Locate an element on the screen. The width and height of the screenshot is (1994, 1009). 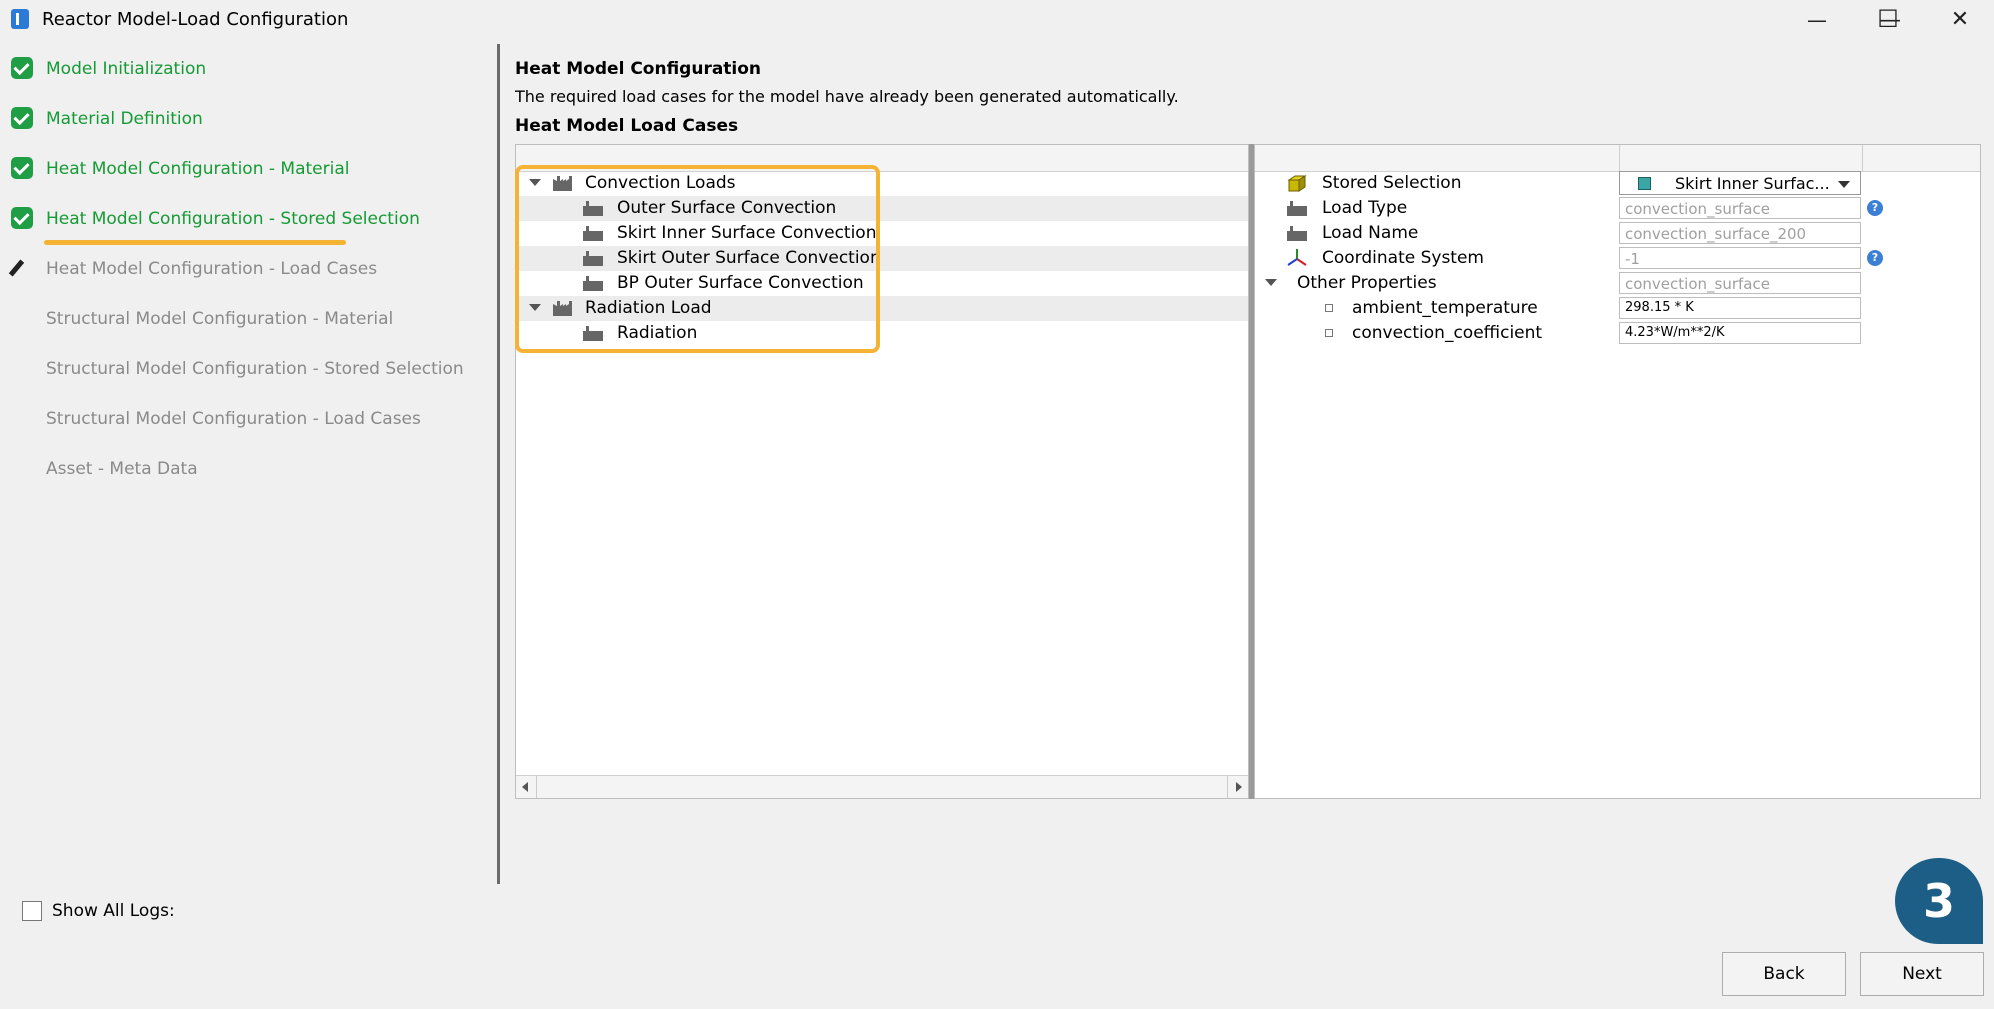
back-button: Back is located at coordinates (1784, 974).